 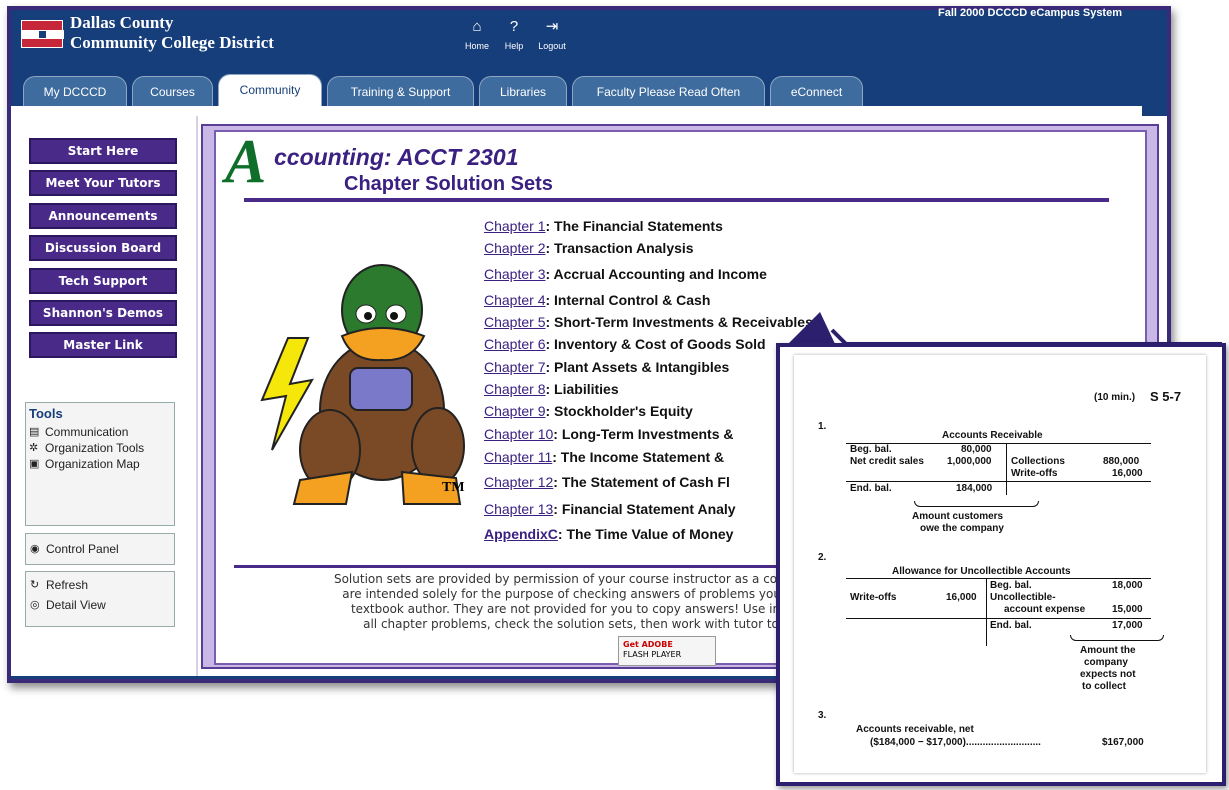 I want to click on chapter-title: : The Income Statement &, so click(x=638, y=457).